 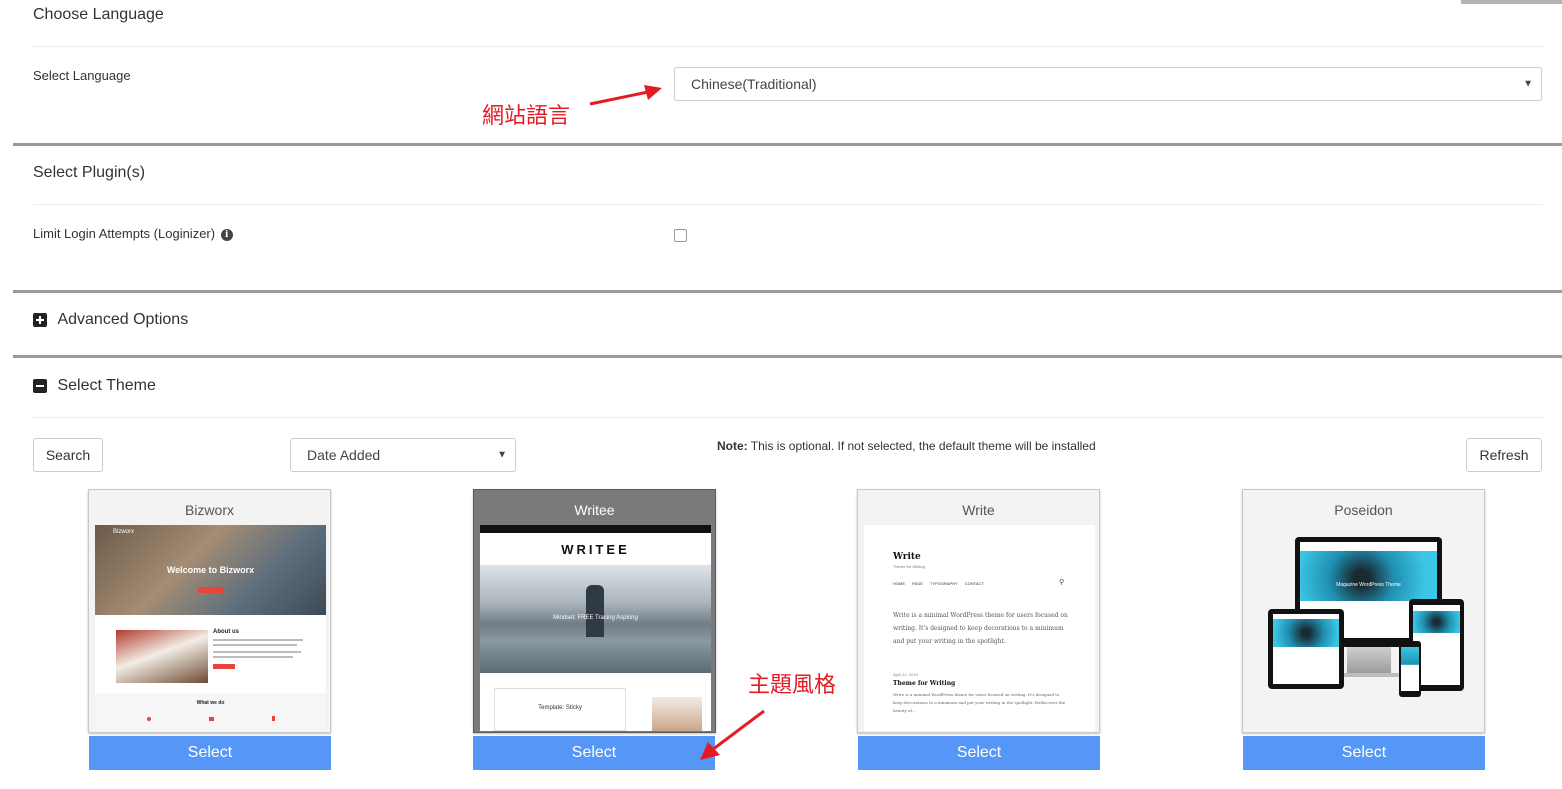 I want to click on theme-name: Writee, so click(x=594, y=510).